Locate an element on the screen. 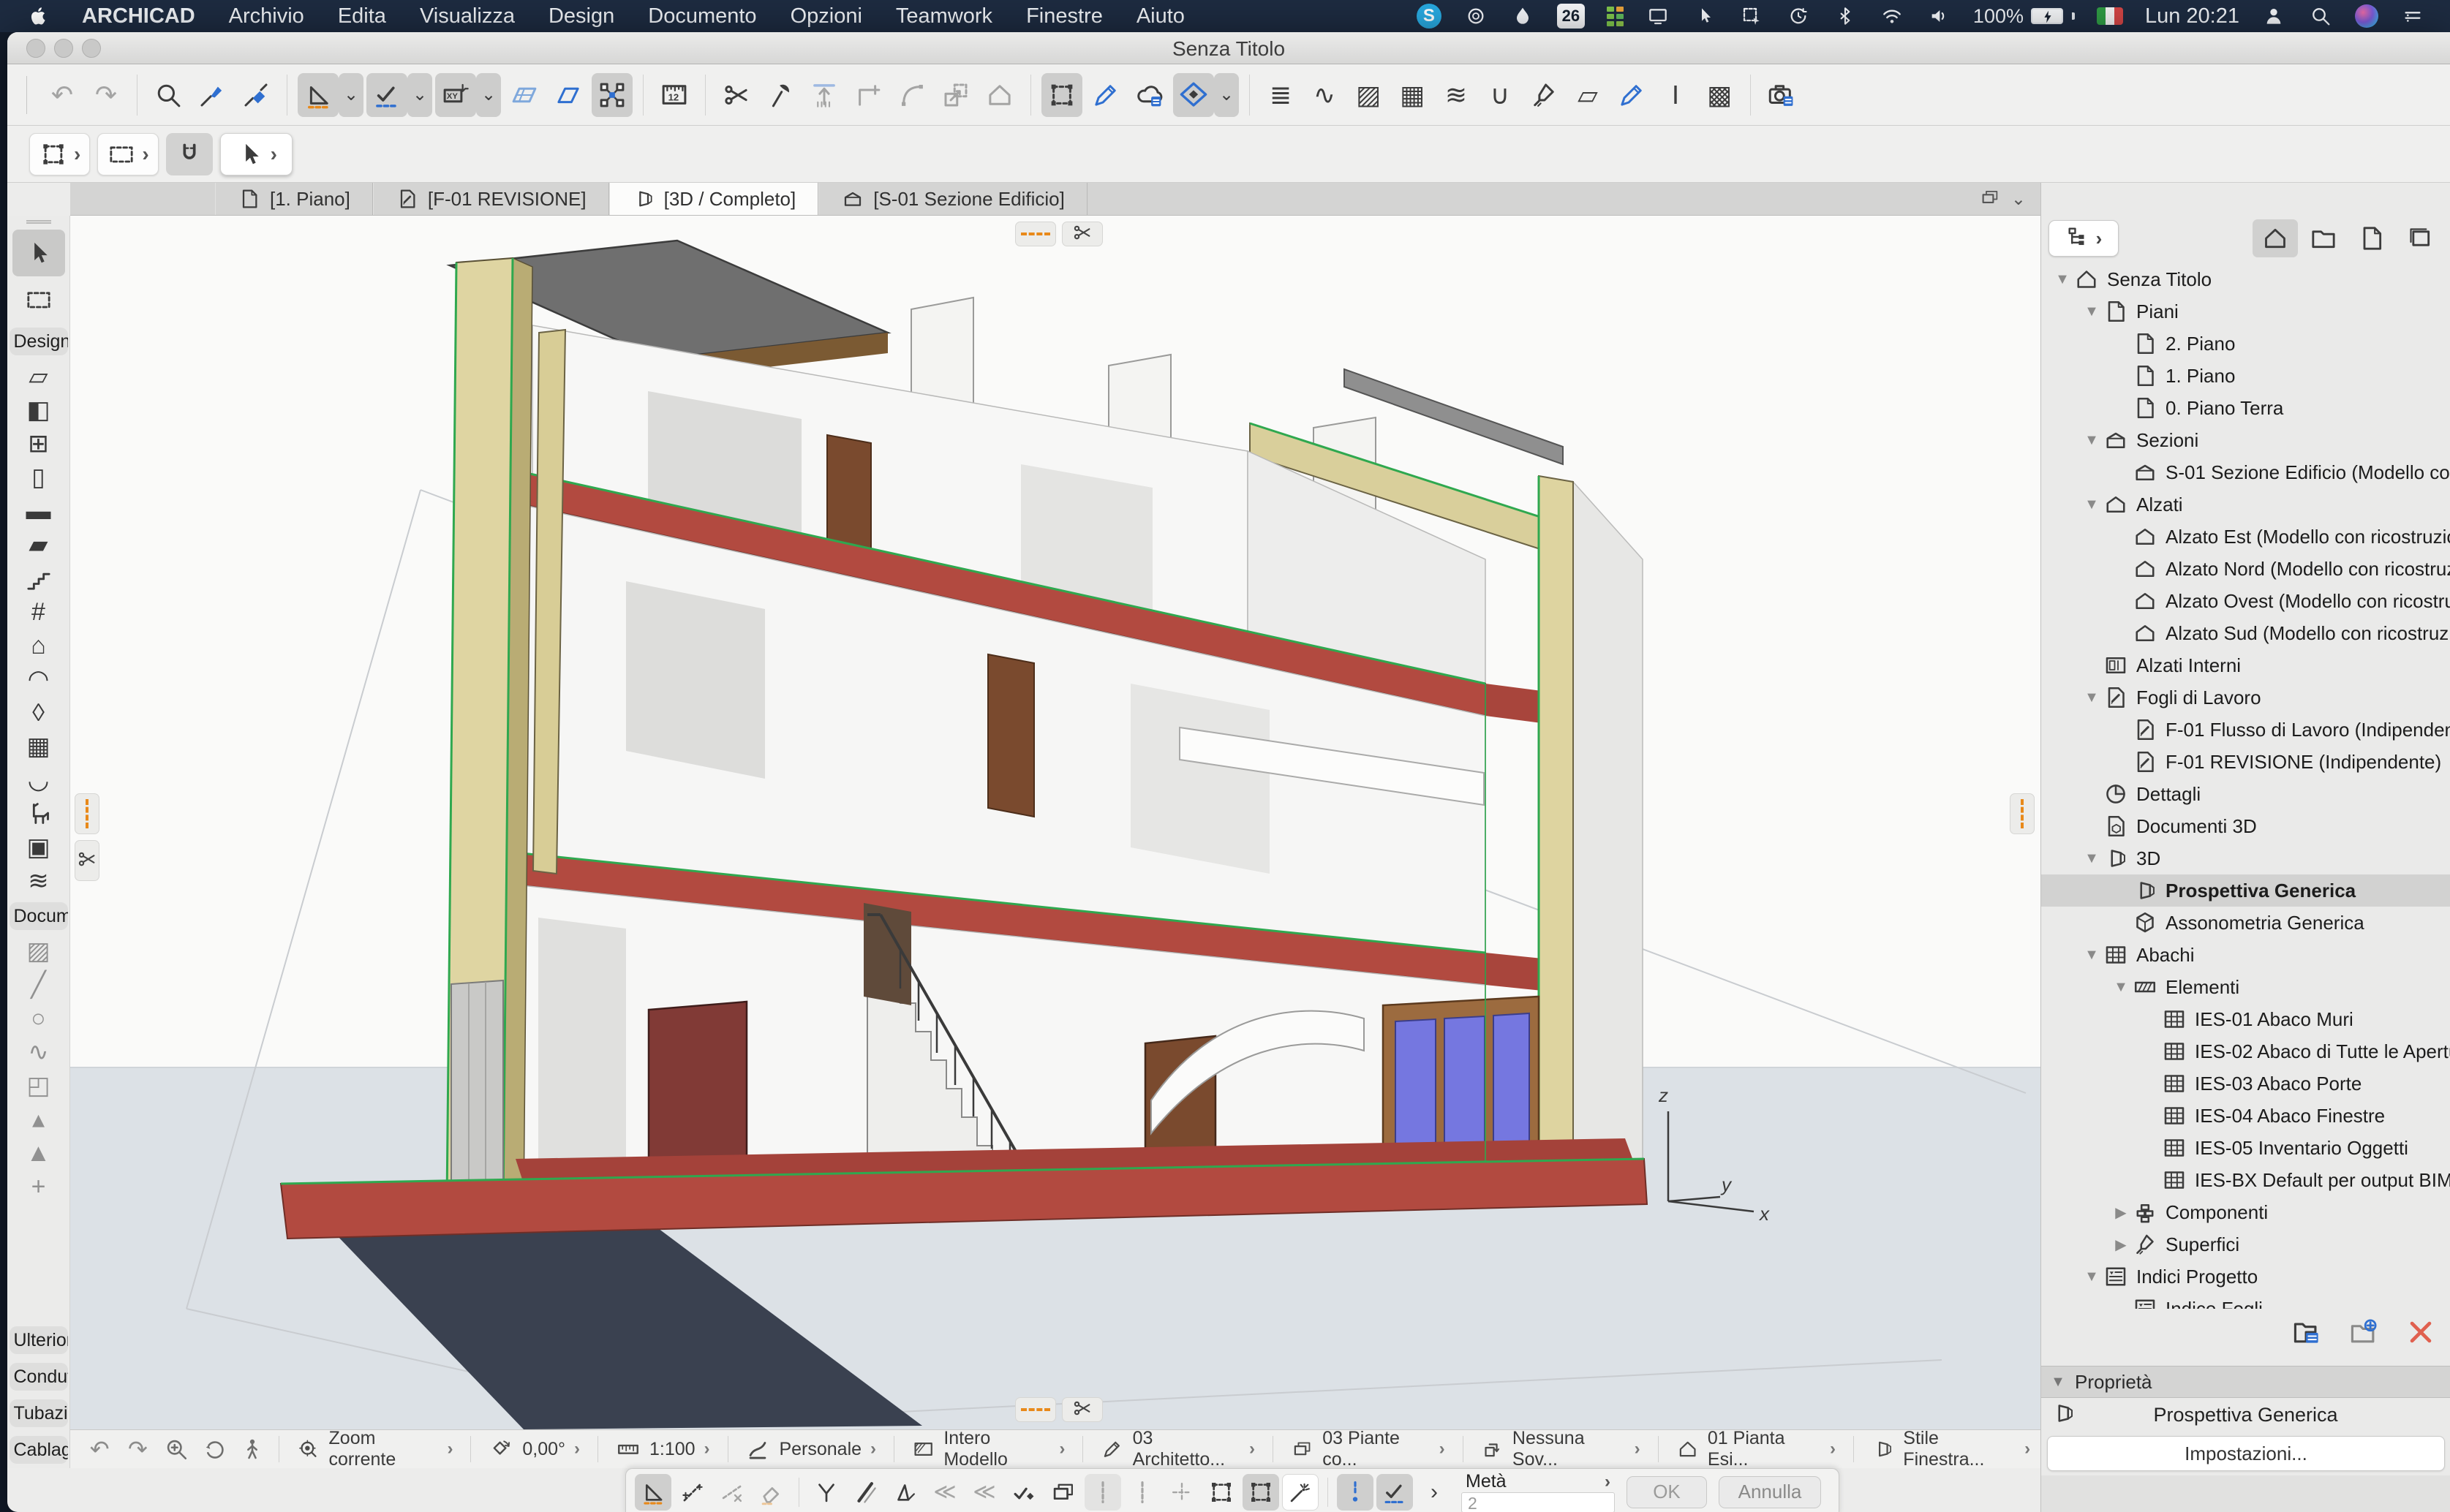 The image size is (2450, 1512). pen-control: 03 Architetto... › is located at coordinates (1177, 1449).